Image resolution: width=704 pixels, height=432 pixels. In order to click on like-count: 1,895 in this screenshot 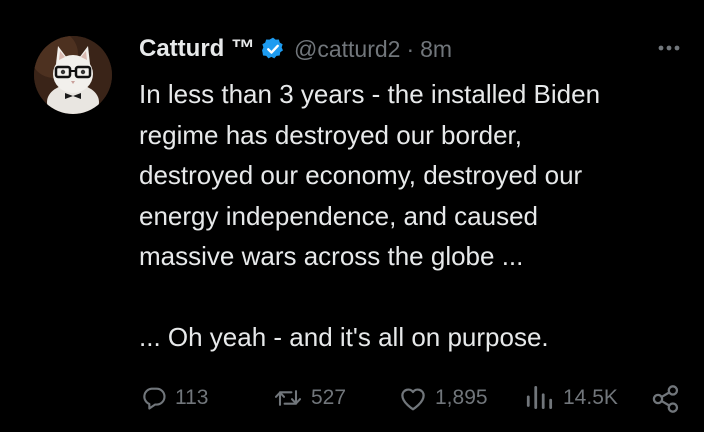, I will do `click(461, 397)`.